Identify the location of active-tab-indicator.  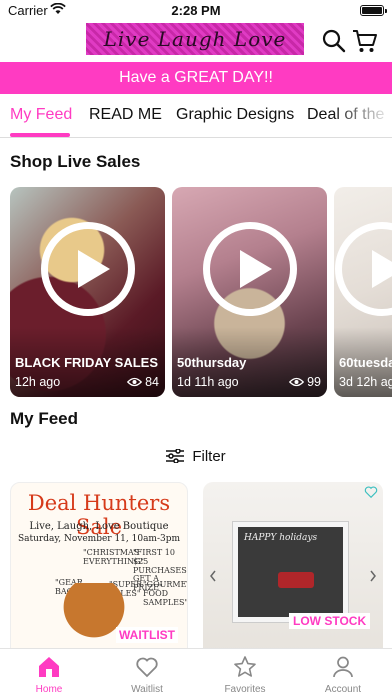
(40, 135).